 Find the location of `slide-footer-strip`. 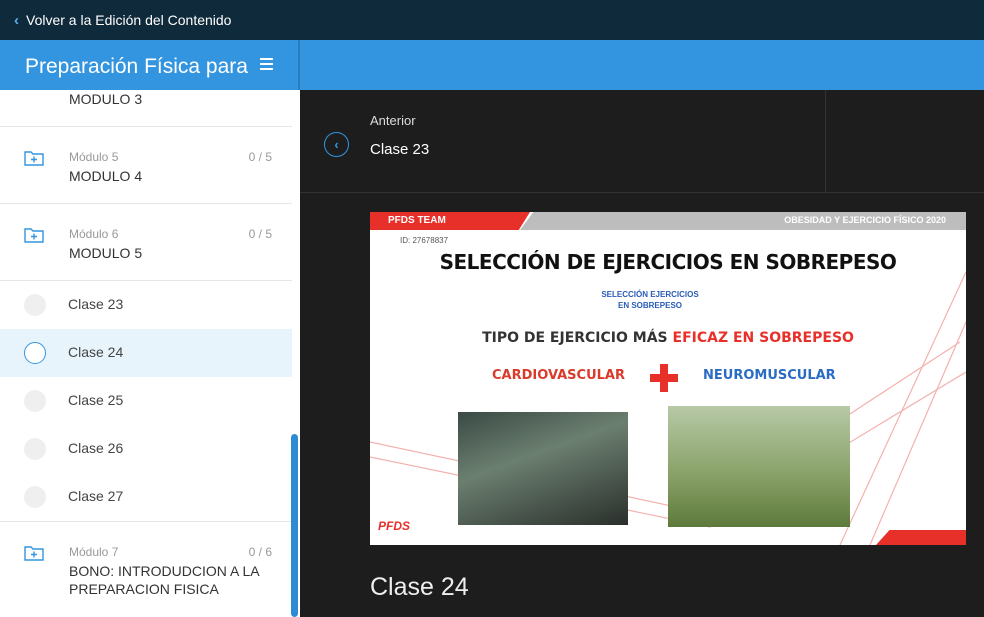

slide-footer-strip is located at coordinates (921, 537).